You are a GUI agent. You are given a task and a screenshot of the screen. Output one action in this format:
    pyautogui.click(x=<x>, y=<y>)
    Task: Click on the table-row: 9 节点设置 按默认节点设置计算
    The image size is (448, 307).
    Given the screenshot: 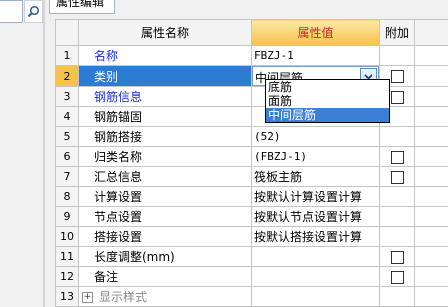 What is the action you would take?
    pyautogui.click(x=251, y=216)
    